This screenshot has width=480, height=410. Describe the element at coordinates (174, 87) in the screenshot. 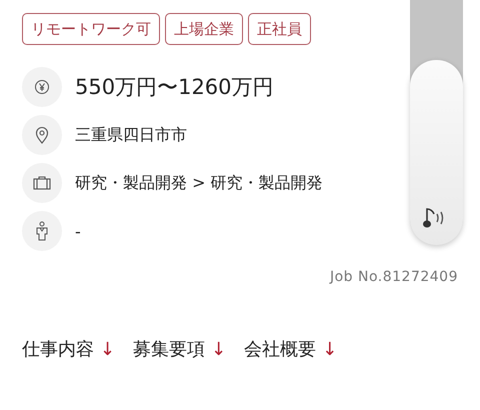

I see `salary-text: 550万円〜1260万円` at that location.